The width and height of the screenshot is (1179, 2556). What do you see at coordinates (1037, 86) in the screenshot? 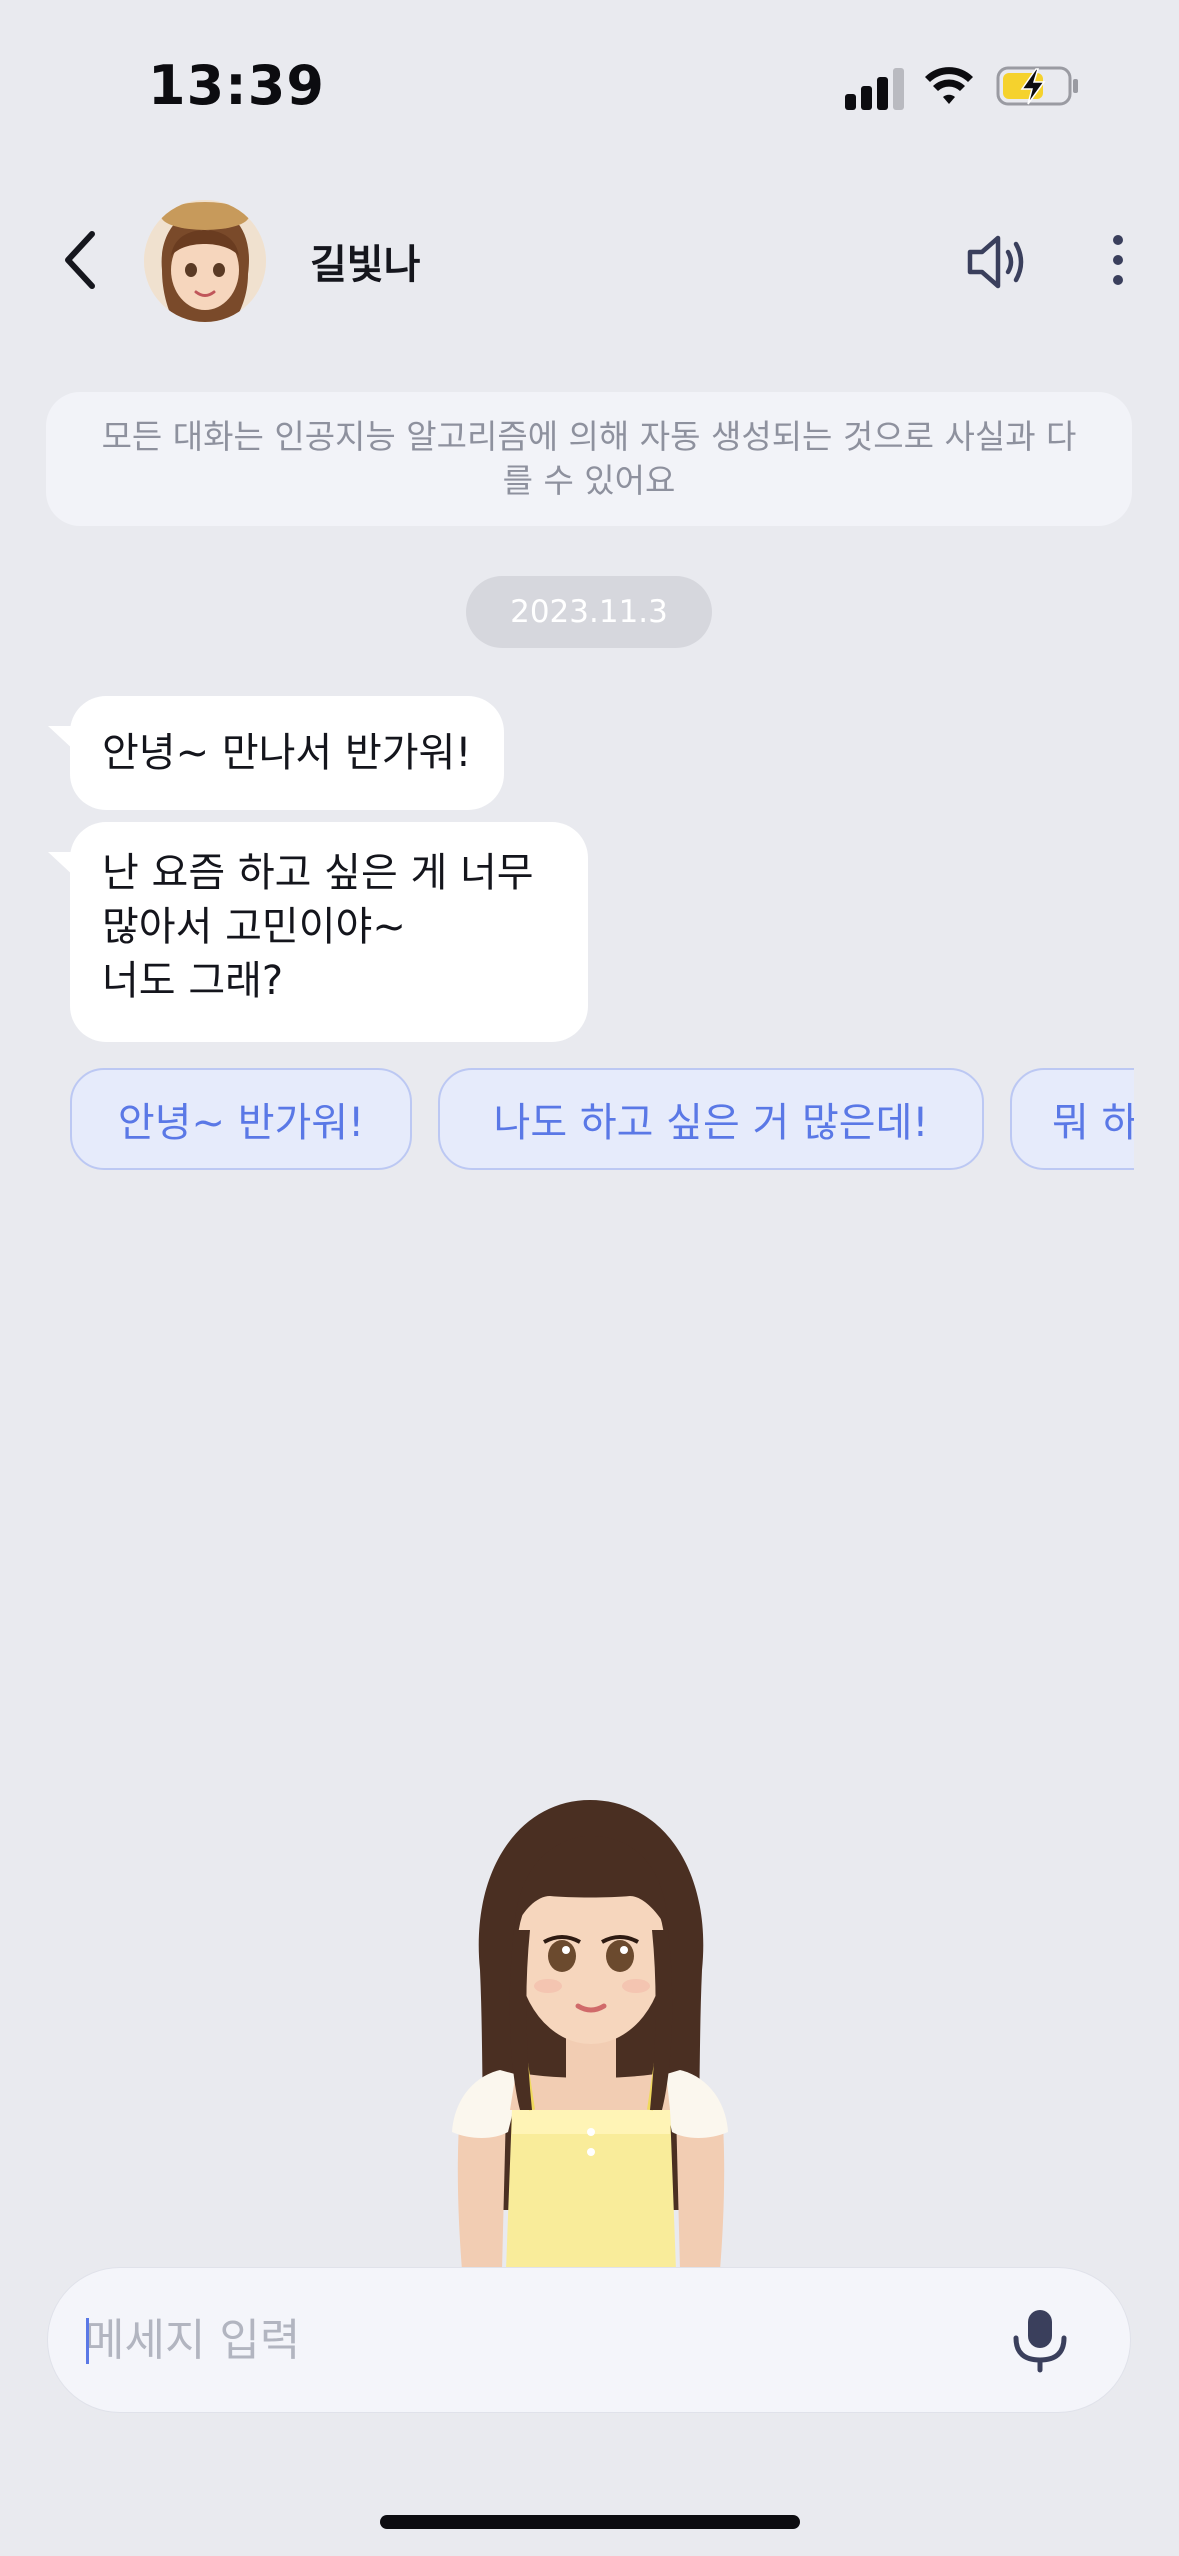
I see `battery-charging-icon` at bounding box center [1037, 86].